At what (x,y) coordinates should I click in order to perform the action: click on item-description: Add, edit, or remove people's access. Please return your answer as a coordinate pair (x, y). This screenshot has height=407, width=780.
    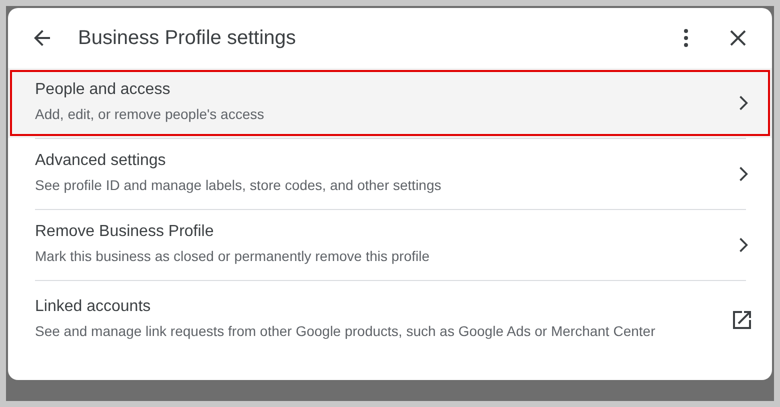
    Looking at the image, I should click on (150, 114).